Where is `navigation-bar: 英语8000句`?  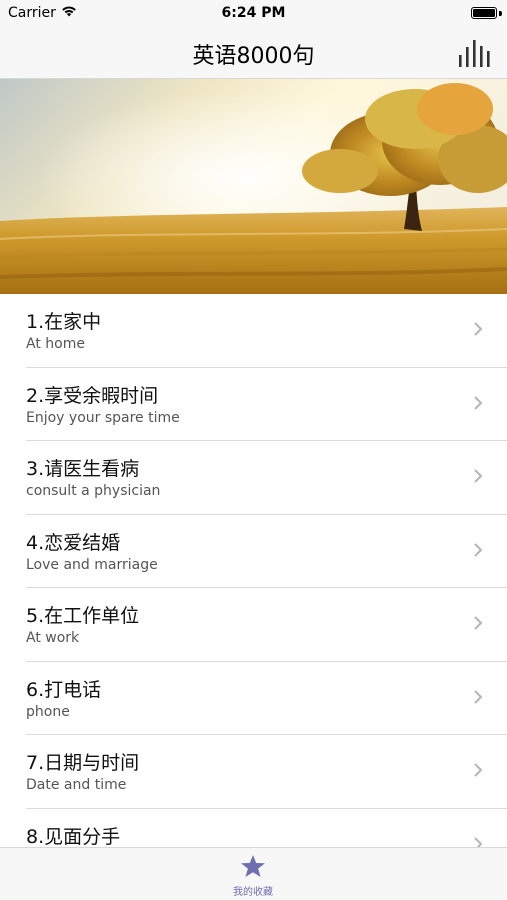 navigation-bar: 英语8000句 is located at coordinates (253, 53).